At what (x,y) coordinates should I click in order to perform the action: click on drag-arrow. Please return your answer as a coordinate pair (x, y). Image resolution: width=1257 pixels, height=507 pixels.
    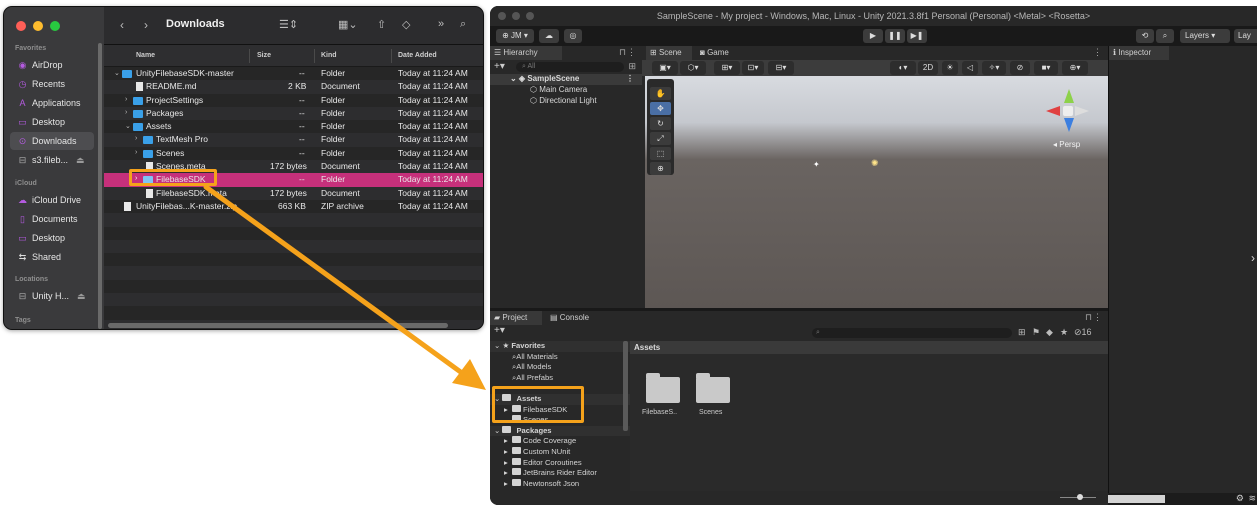
    Looking at the image, I should click on (344, 287).